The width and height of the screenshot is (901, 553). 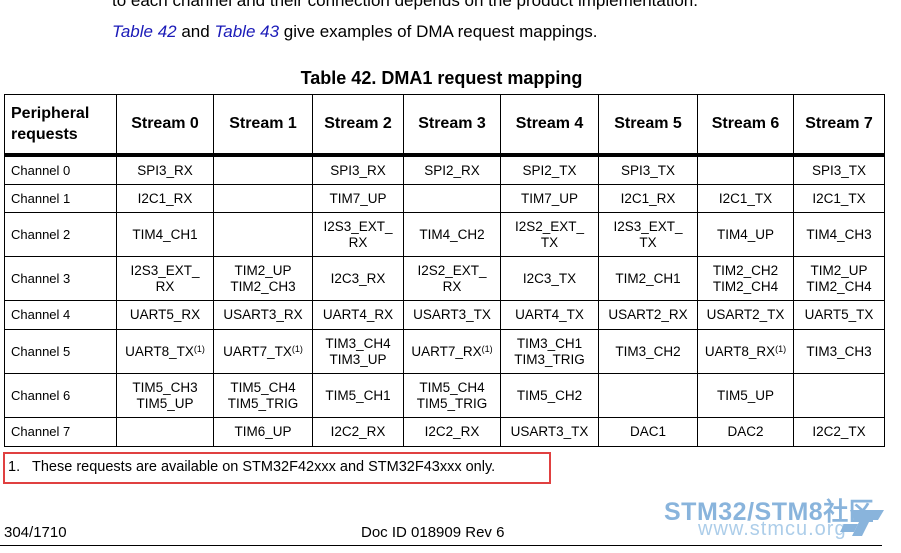 What do you see at coordinates (165, 315) in the screenshot?
I see `table-cell: UART5_RX` at bounding box center [165, 315].